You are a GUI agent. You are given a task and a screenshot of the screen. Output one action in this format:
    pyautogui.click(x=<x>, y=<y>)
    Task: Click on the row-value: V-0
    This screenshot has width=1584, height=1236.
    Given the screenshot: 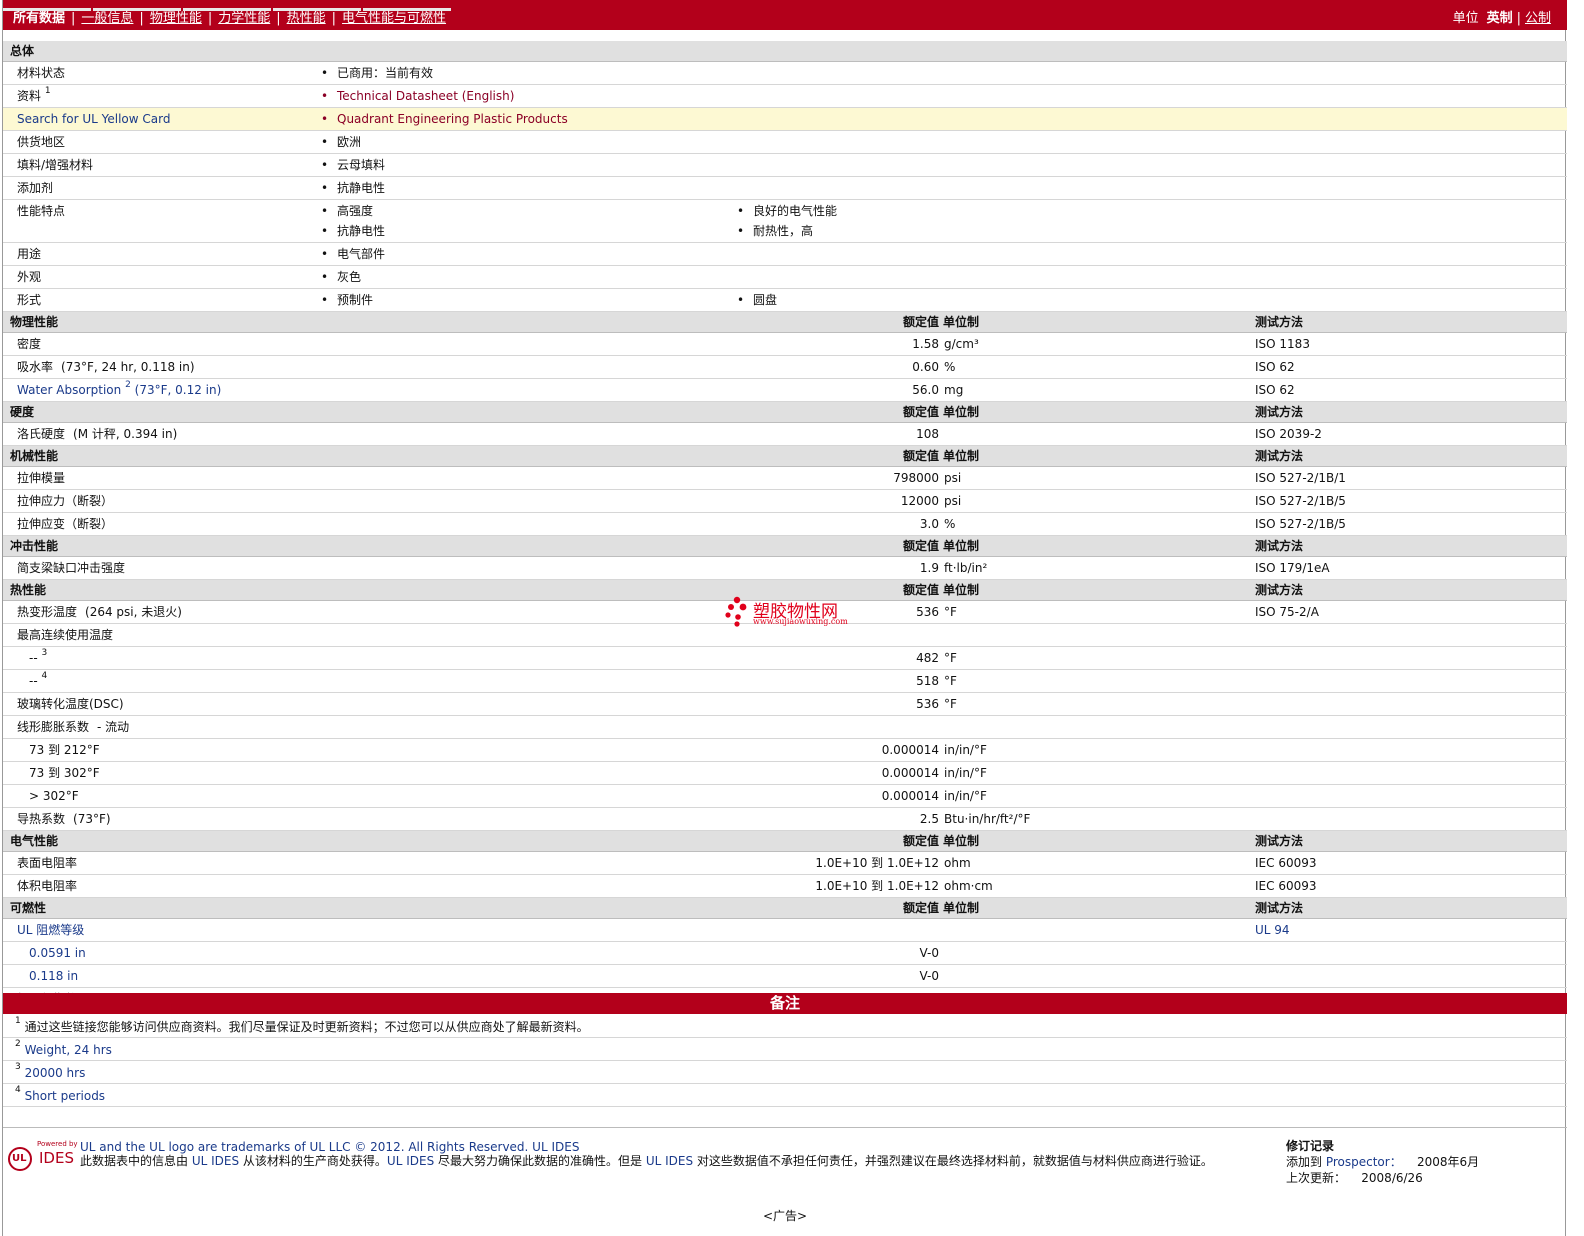 What is the action you would take?
    pyautogui.click(x=929, y=976)
    